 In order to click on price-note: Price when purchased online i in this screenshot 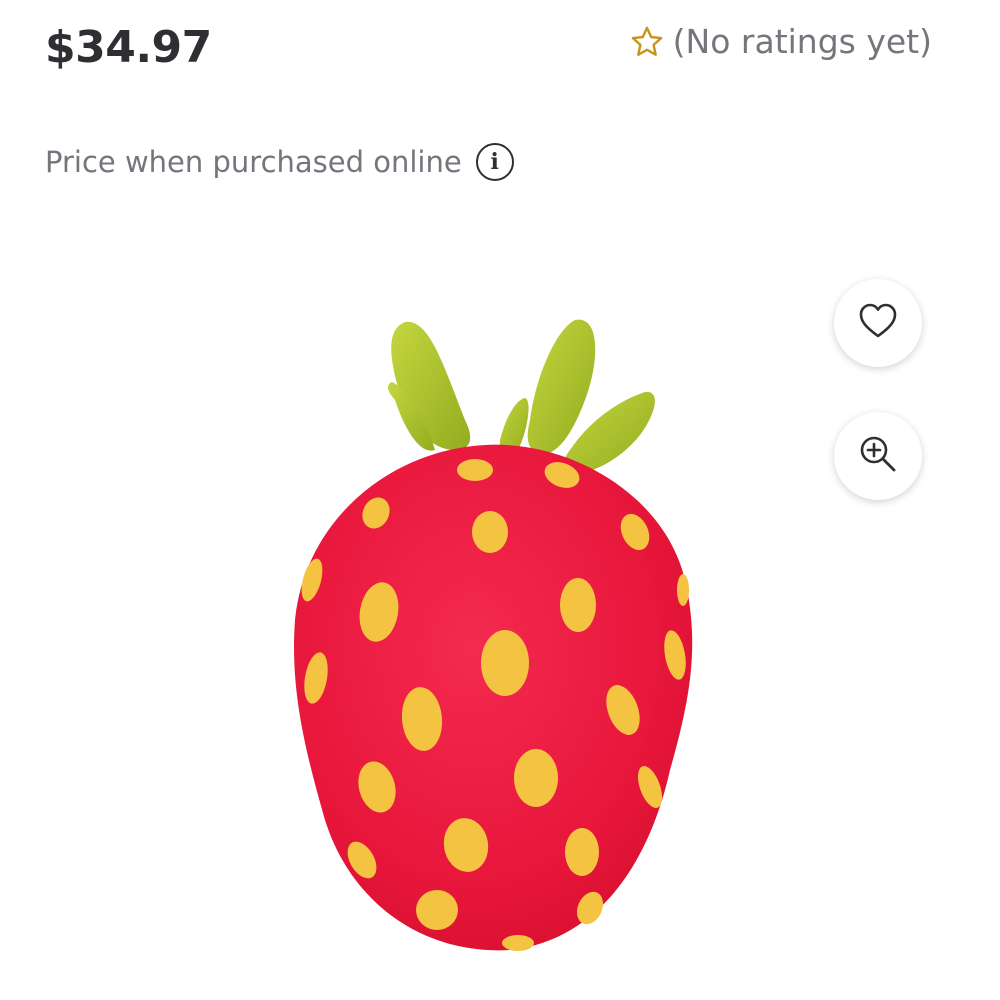, I will do `click(279, 162)`.